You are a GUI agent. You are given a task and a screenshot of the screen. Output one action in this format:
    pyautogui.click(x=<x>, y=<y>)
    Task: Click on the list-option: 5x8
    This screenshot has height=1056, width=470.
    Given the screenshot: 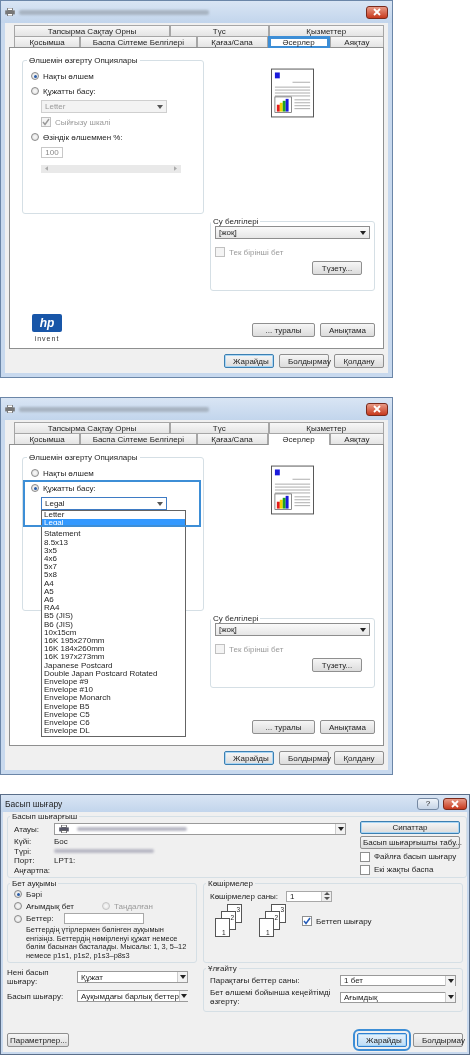 What is the action you would take?
    pyautogui.click(x=113, y=575)
    